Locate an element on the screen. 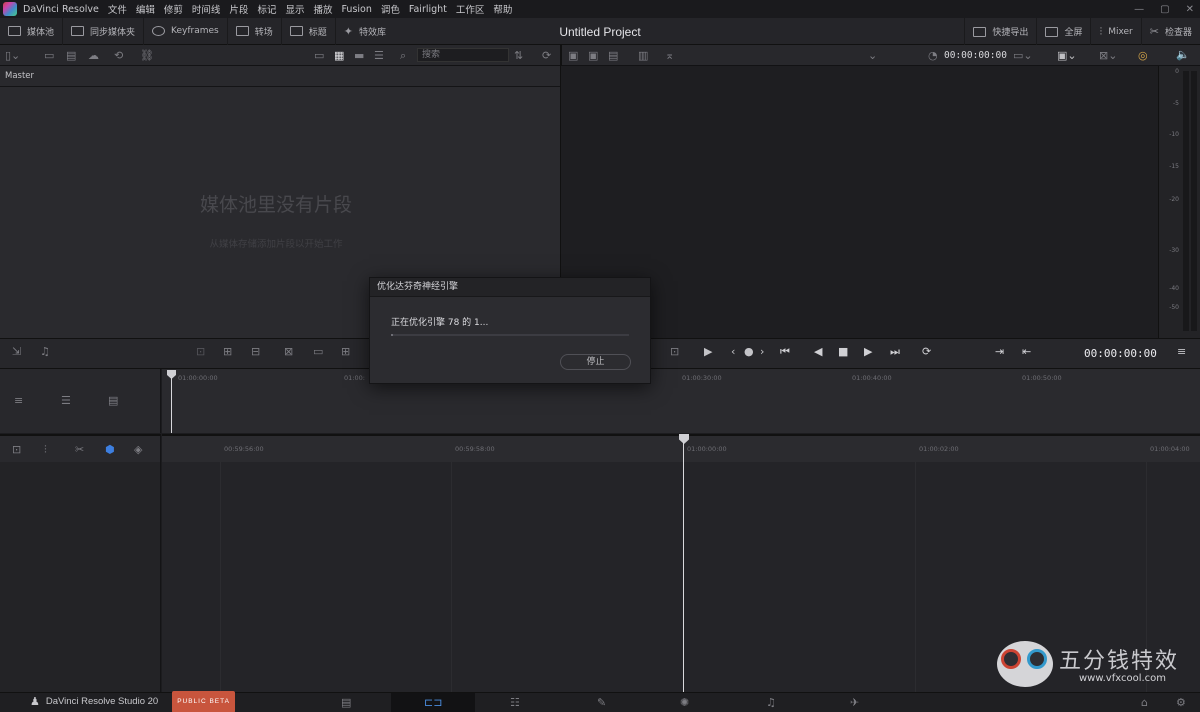 The image size is (1200, 712). smart-bin-icon: ▤ is located at coordinates (71, 55).